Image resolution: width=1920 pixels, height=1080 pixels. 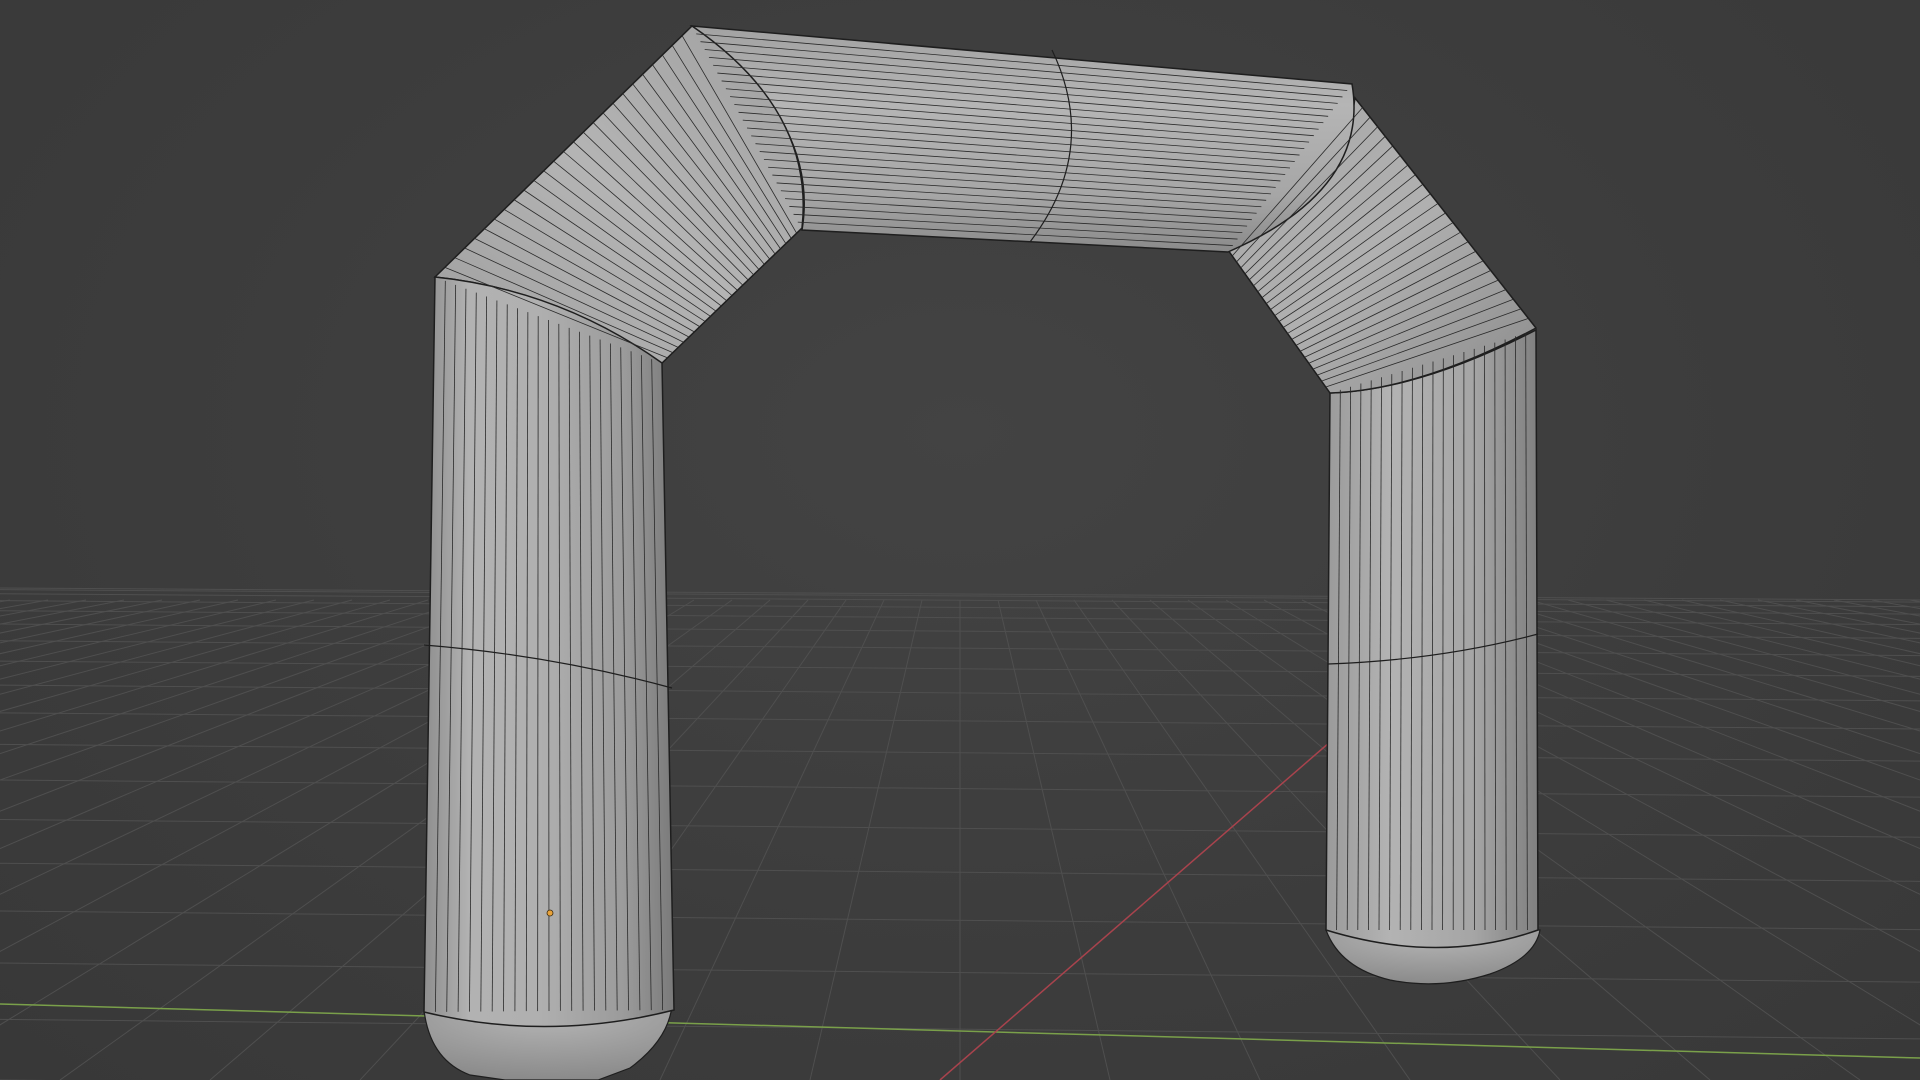 I want to click on right-leg-edge, so click(x=1485, y=638).